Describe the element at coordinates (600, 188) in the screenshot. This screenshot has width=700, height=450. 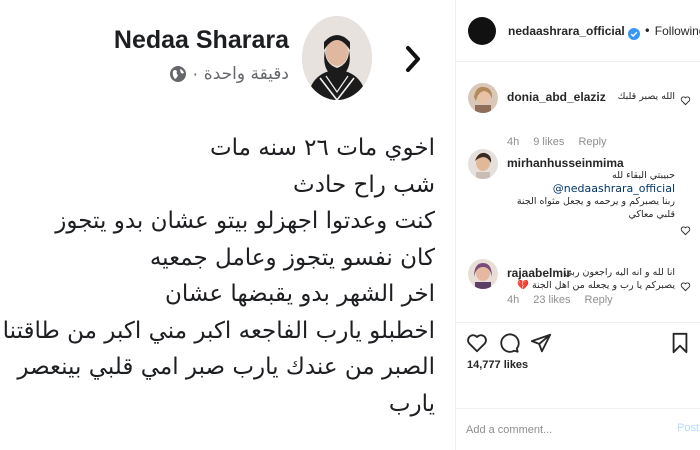
I see `comment-mention: @nedaashrara_official` at that location.